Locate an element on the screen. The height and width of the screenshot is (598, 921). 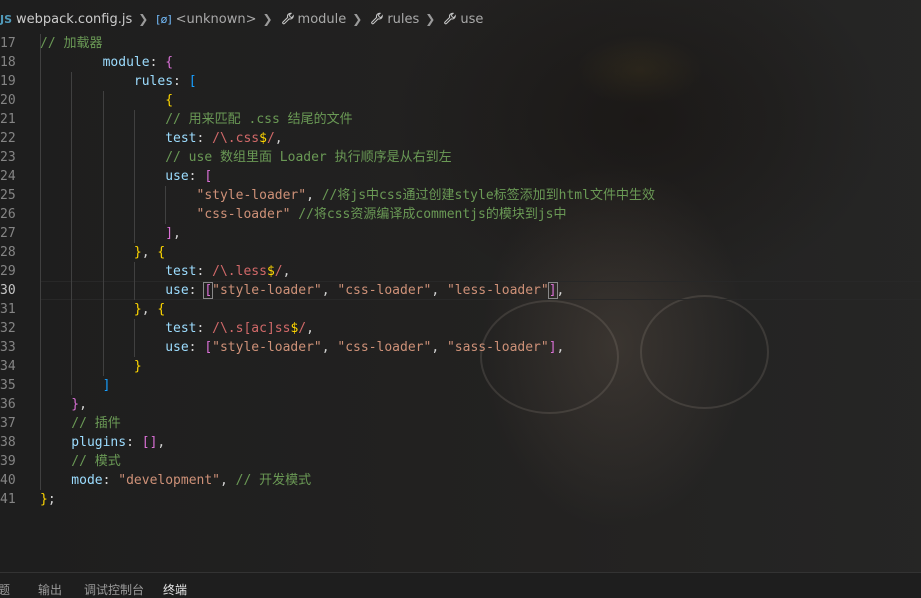
breadcrumb-file: JS webpack.config.js is located at coordinates (66, 19).